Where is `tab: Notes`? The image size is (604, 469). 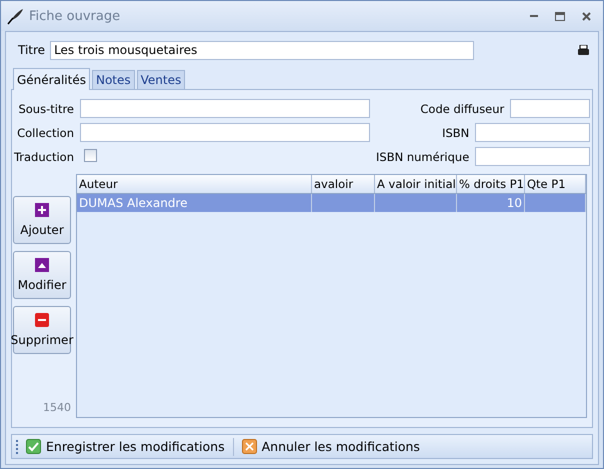 tab: Notes is located at coordinates (113, 79).